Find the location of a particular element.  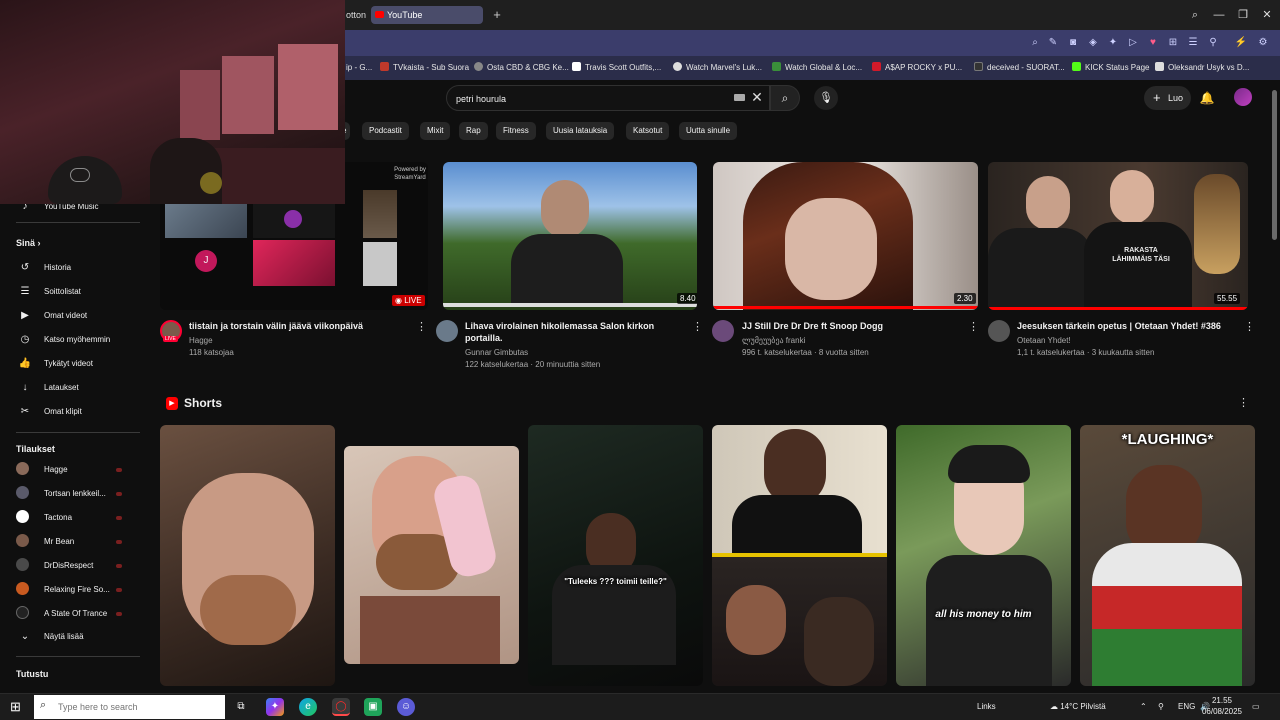

weather-widget: ☁ 14°C Pilvistä is located at coordinates (1078, 707).